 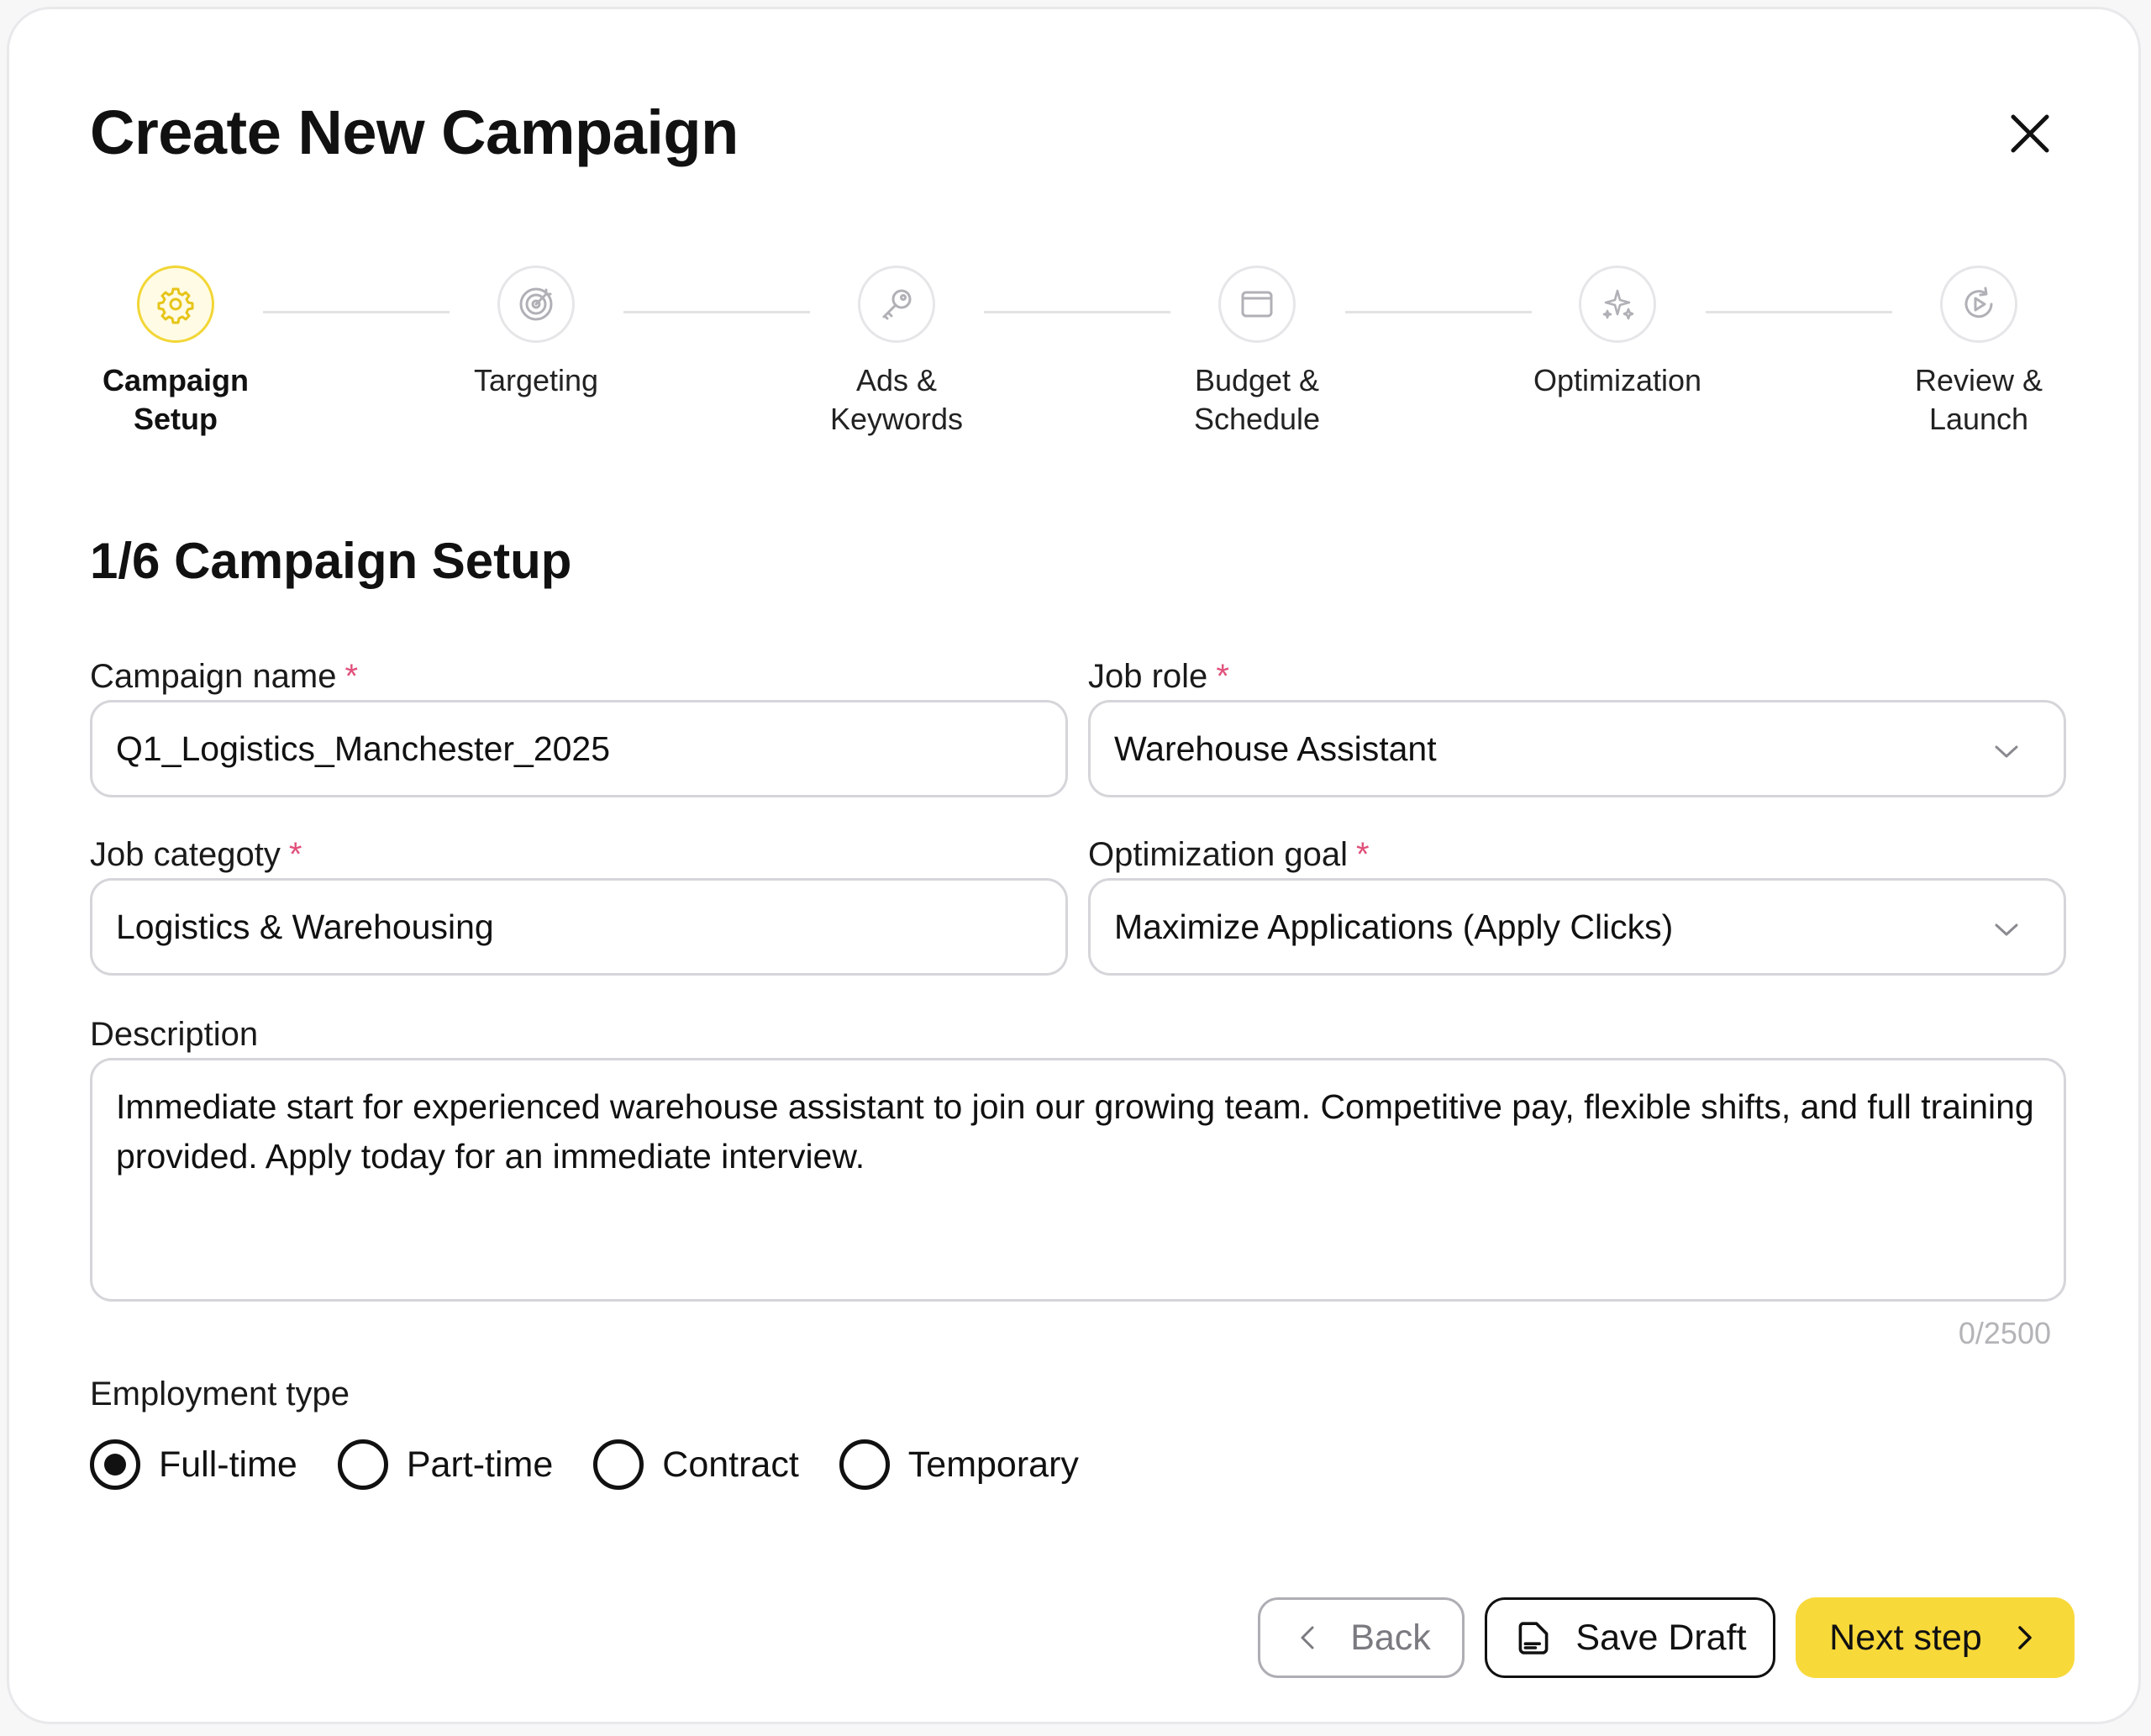 I want to click on campaign-name-input: Q1_Logistics_Manchester_2025, so click(x=579, y=748).